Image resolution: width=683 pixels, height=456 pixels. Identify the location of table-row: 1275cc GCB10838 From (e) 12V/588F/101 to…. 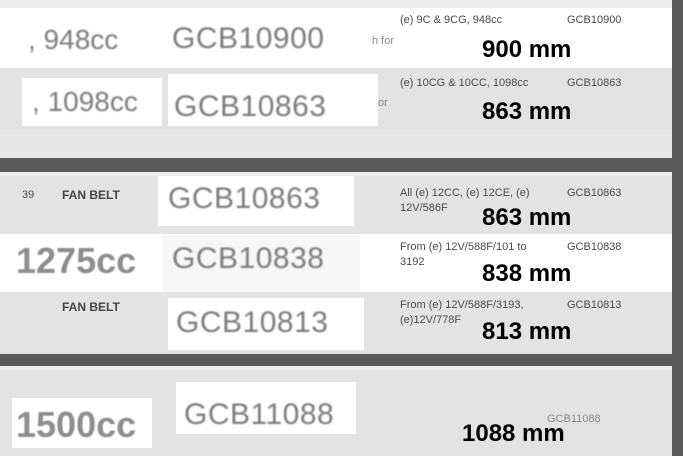
(336, 263).